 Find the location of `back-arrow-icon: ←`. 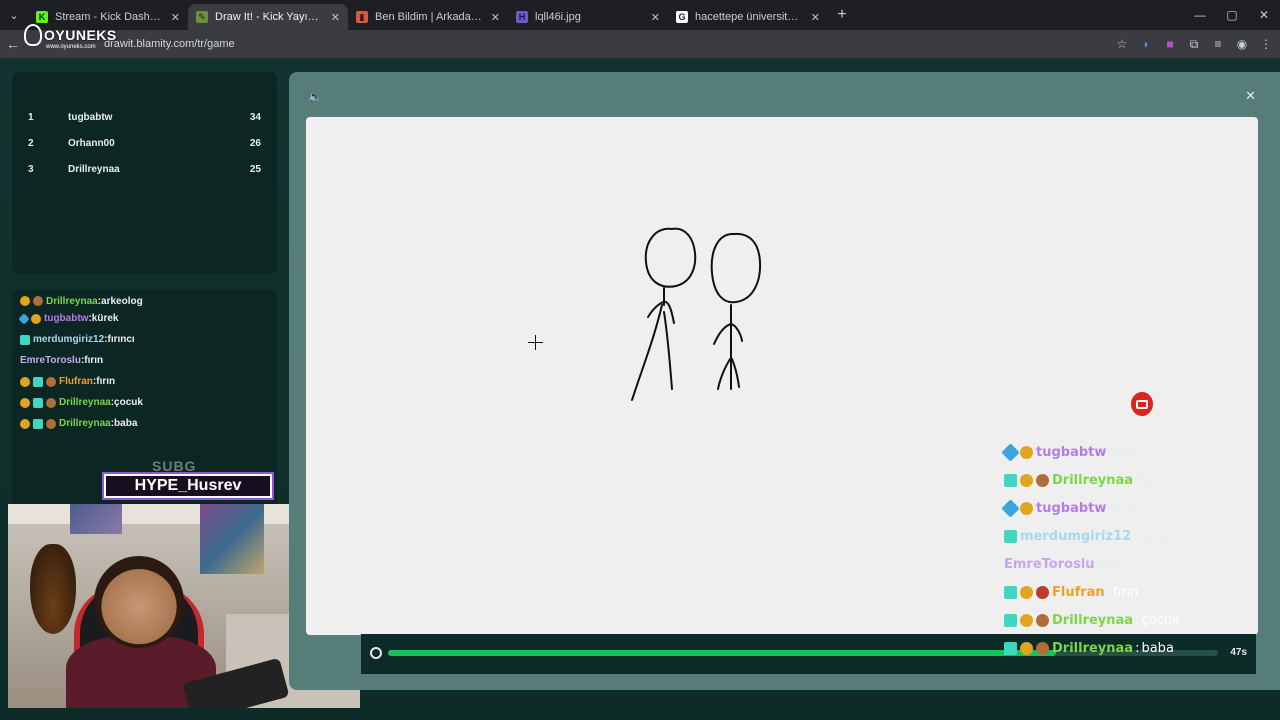

back-arrow-icon: ← is located at coordinates (13, 44).